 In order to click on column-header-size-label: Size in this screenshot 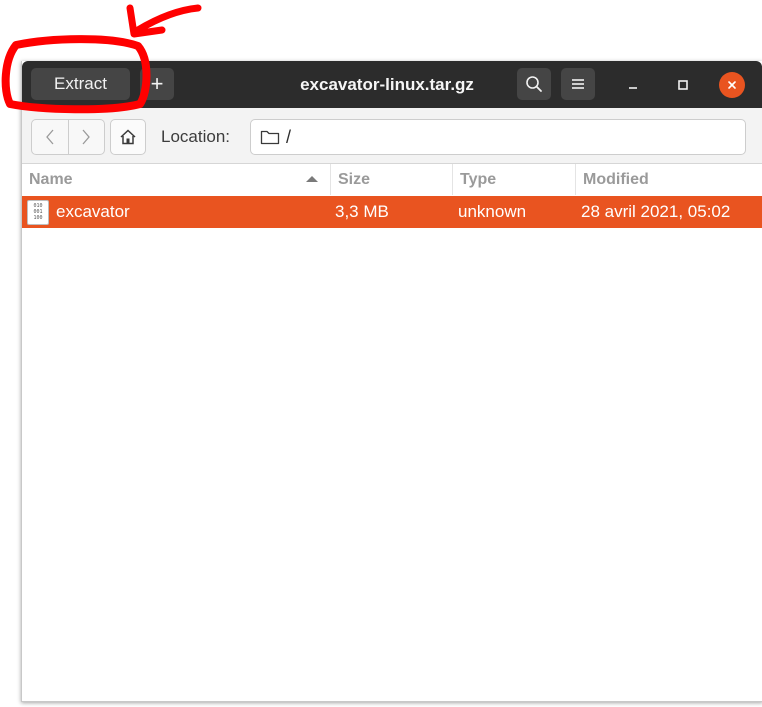, I will do `click(354, 179)`.